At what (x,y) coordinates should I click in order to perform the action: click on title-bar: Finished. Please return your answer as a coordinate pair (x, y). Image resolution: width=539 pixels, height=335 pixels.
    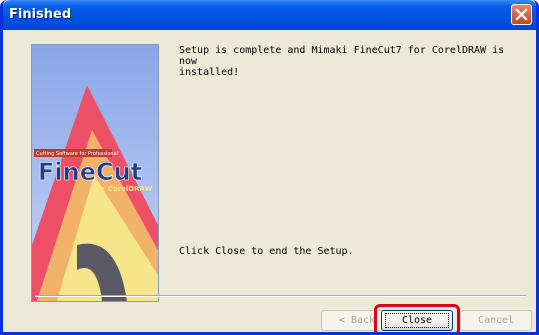
    Looking at the image, I should click on (269, 15).